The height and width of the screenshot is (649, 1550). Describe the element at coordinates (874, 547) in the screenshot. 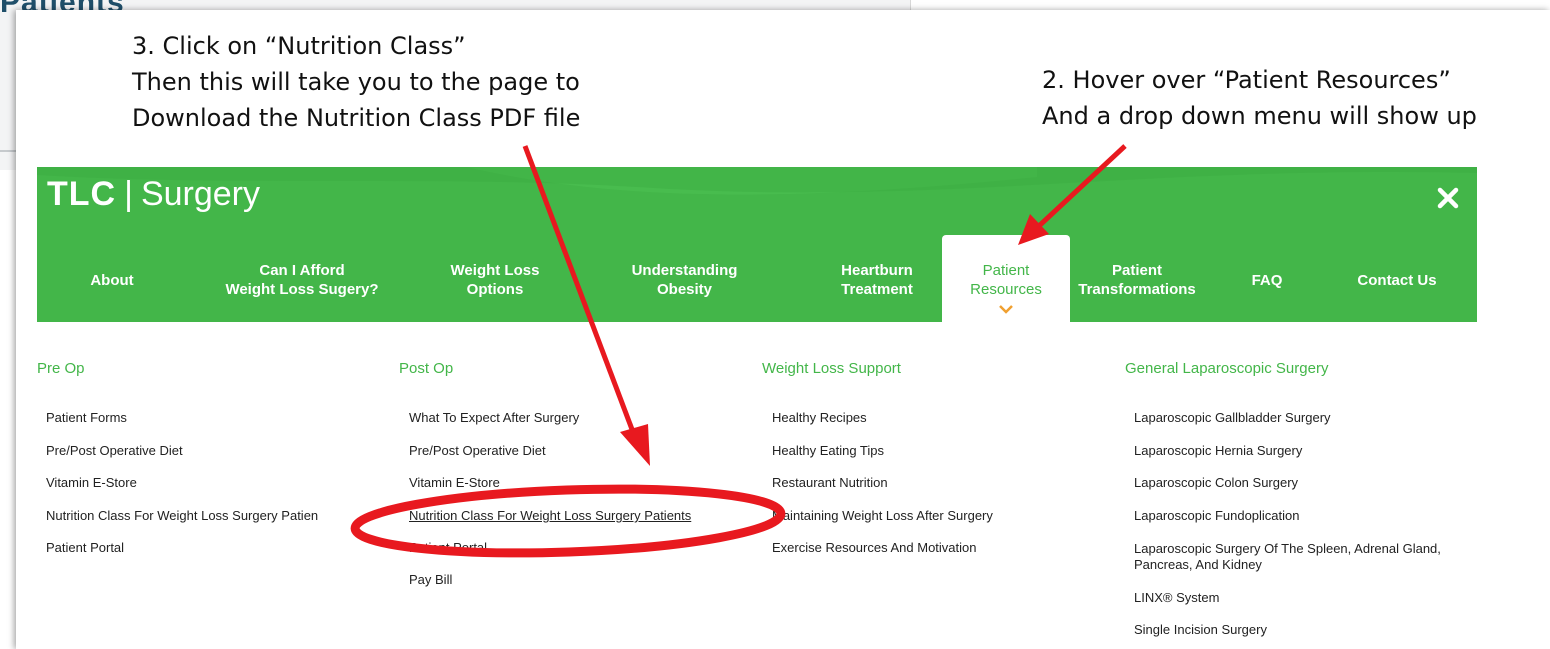

I see `menu-link-exercise-resources: Exercise Resources And Motivation` at that location.